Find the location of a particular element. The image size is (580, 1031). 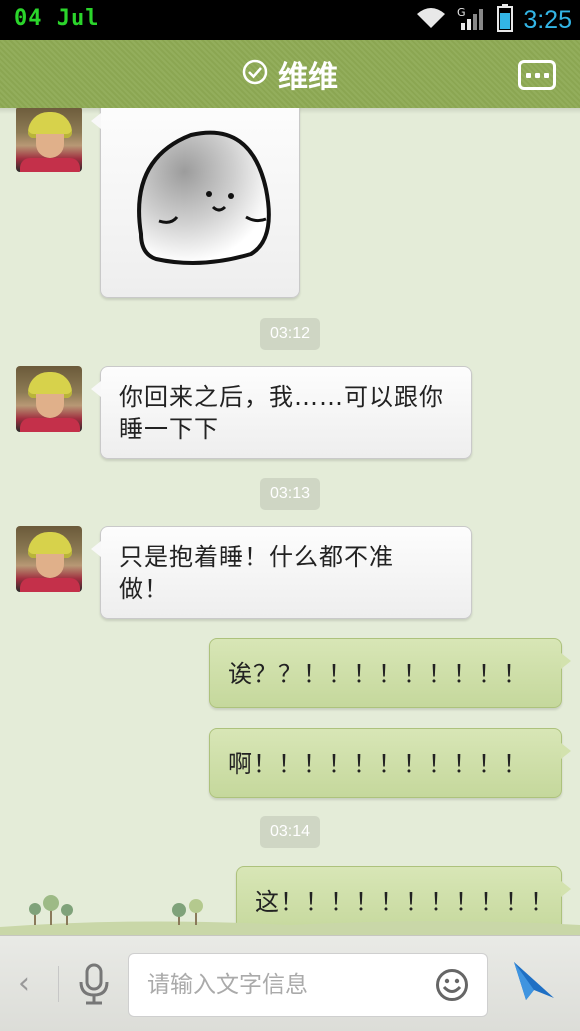

network-type-label: G is located at coordinates (461, 12).